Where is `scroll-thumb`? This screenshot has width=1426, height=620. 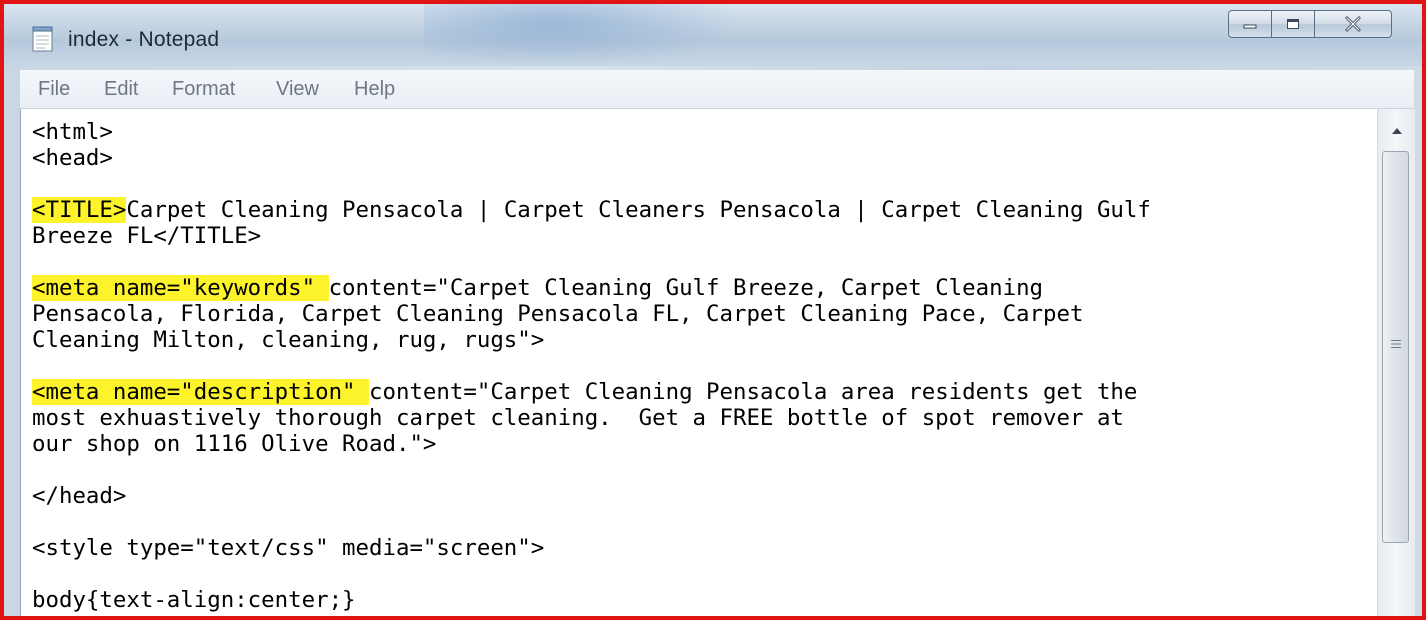 scroll-thumb is located at coordinates (1395, 347).